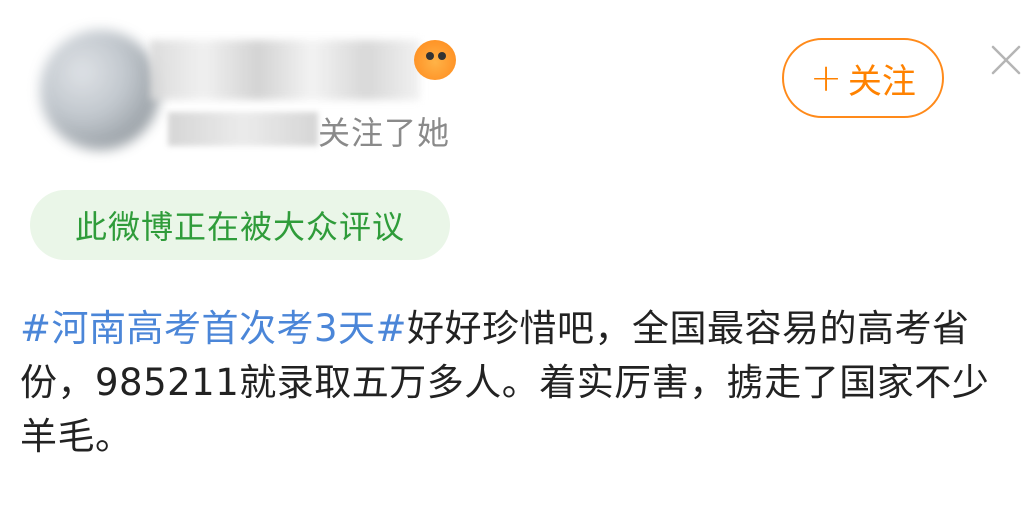 This screenshot has height=508, width=1036. I want to click on follow-button-label: 关注, so click(881, 81).